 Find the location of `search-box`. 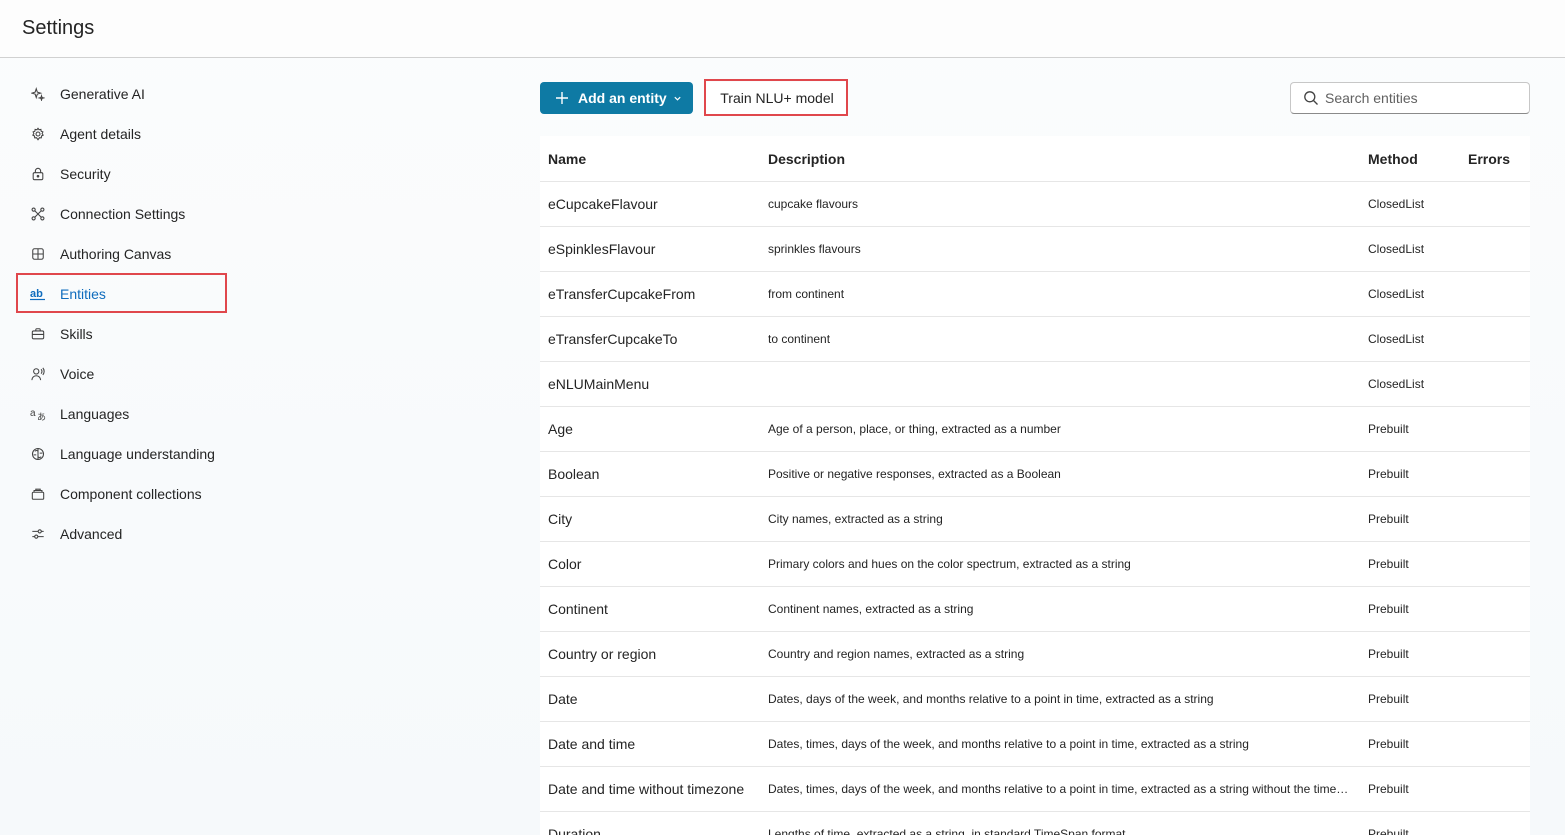

search-box is located at coordinates (1410, 98).